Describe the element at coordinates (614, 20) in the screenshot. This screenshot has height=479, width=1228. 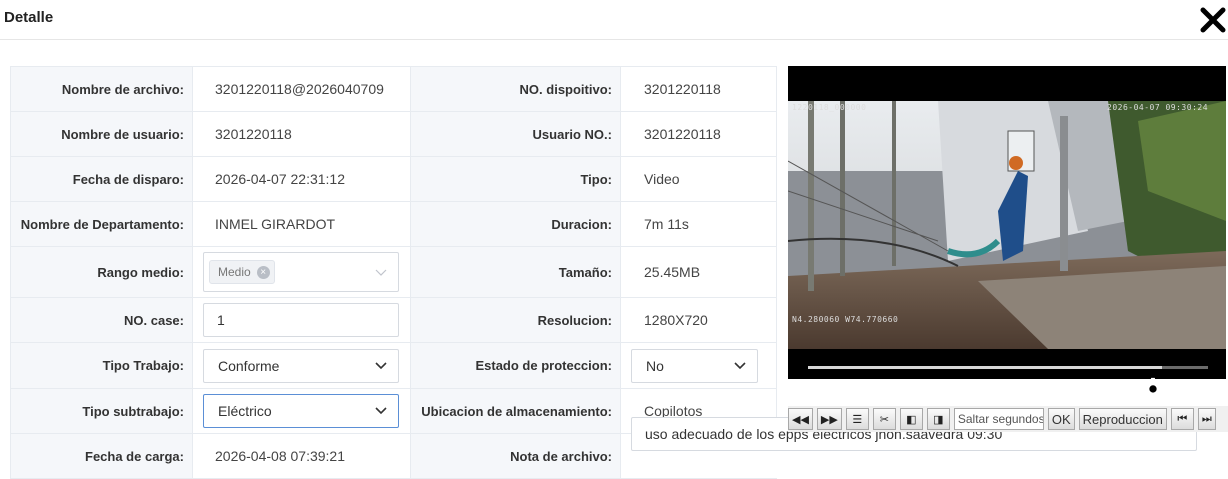
I see `dialog-header: Detalle` at that location.